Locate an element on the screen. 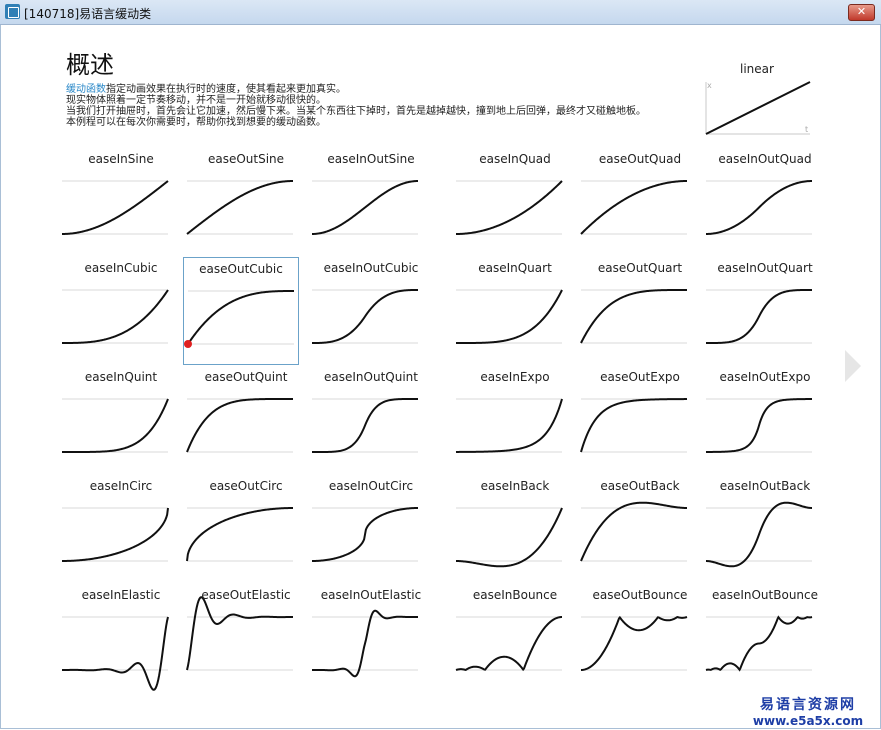 Image resolution: width=881 pixels, height=730 pixels. watermark: 易语言资源网 www.e5a5x.com is located at coordinates (808, 711).